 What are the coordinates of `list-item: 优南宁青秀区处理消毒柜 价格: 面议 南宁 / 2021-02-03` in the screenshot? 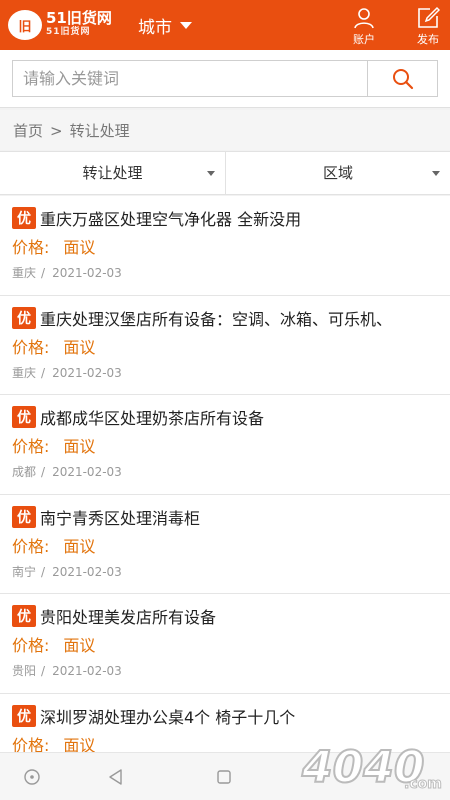 It's located at (225, 544).